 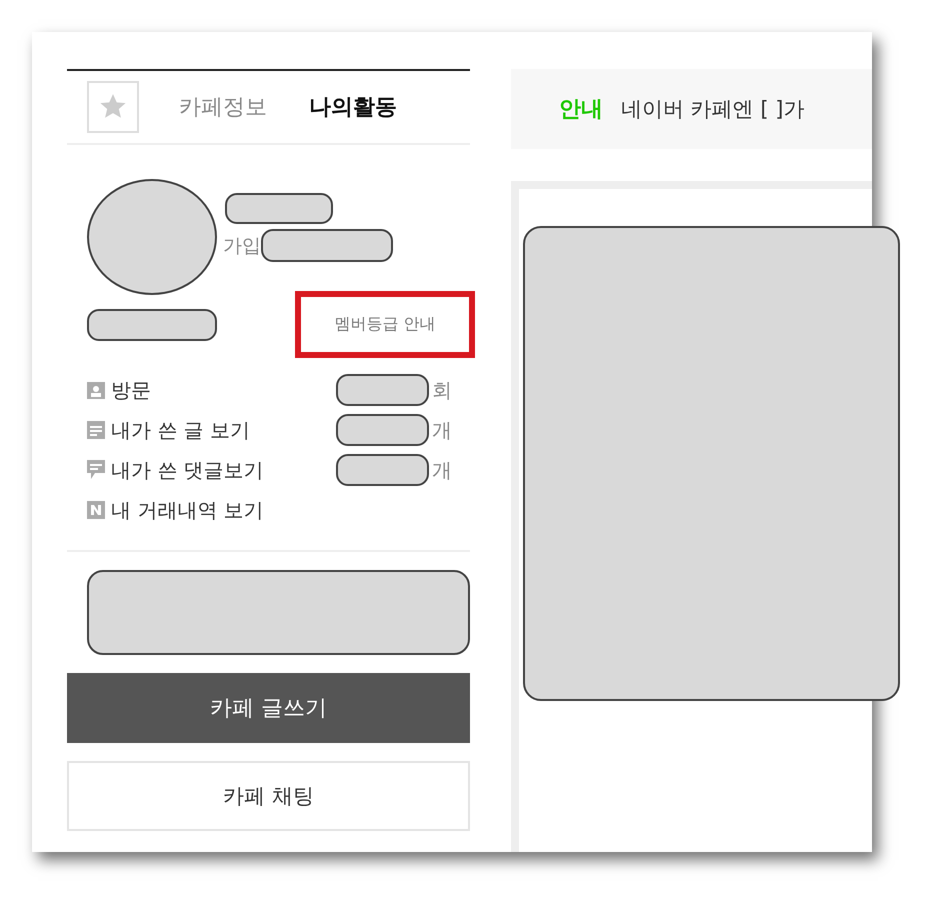 I want to click on document-icon, so click(x=96, y=430).